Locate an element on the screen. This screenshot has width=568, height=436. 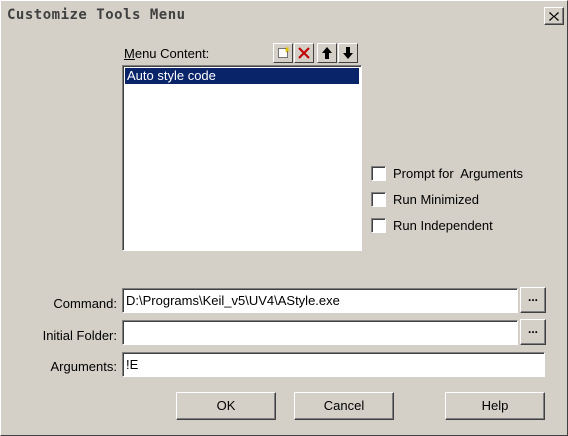
move-down-icon is located at coordinates (348, 53).